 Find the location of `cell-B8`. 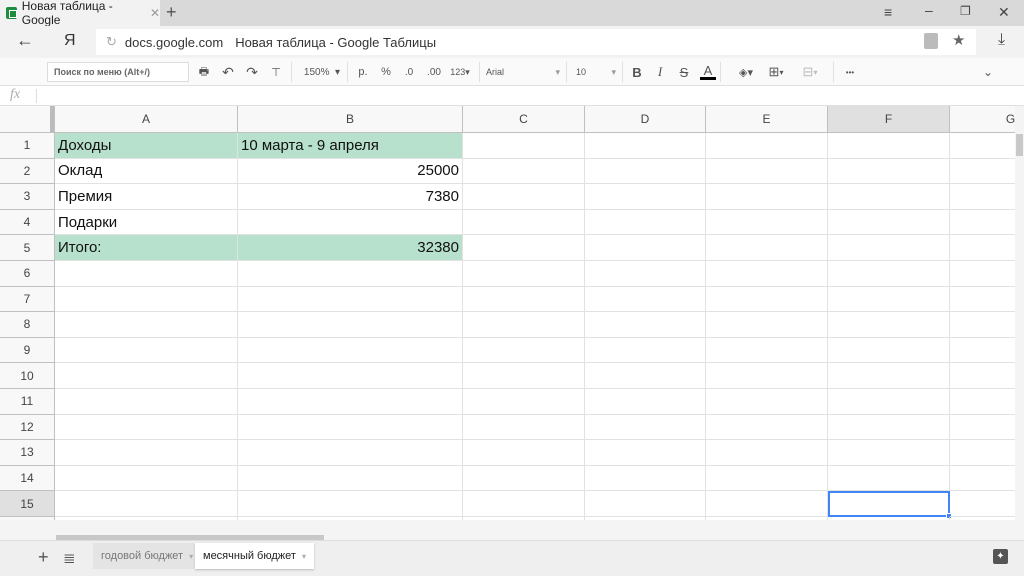

cell-B8 is located at coordinates (350, 325).